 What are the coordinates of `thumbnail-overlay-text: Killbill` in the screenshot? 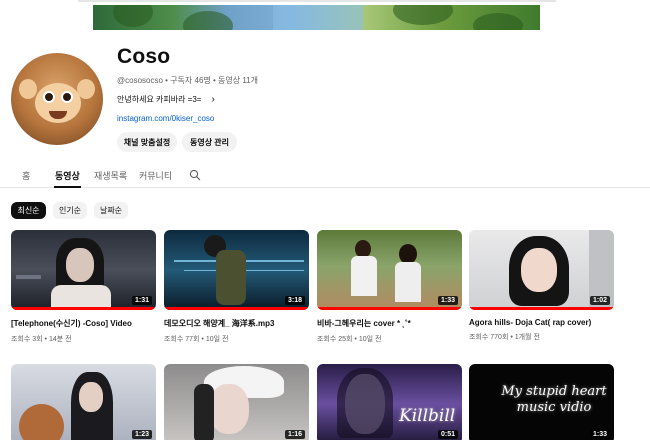 It's located at (427, 416).